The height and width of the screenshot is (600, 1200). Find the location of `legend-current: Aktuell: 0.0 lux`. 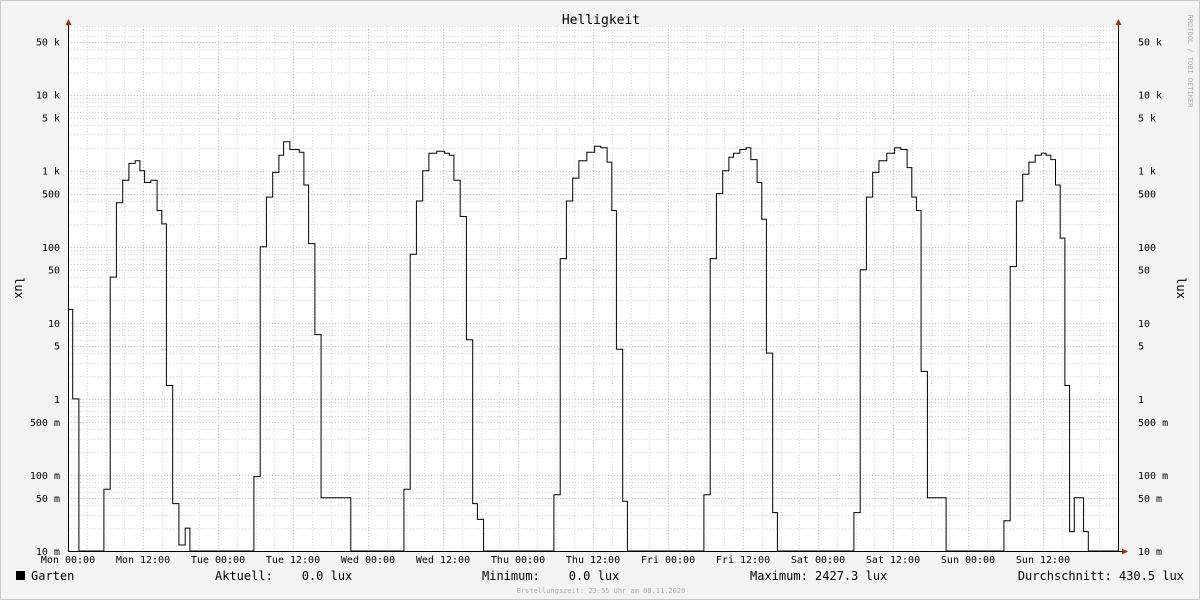

legend-current: Aktuell: 0.0 lux is located at coordinates (283, 576).